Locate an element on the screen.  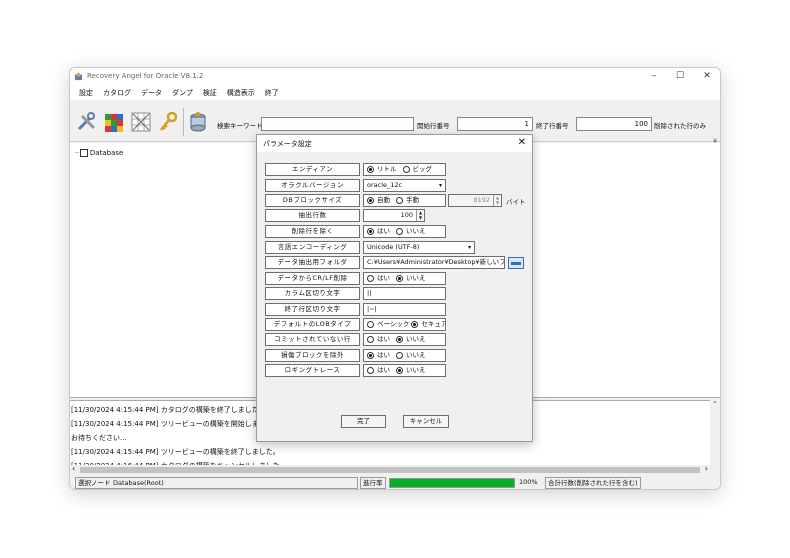
scrollbar-thumb is located at coordinates (390, 470).